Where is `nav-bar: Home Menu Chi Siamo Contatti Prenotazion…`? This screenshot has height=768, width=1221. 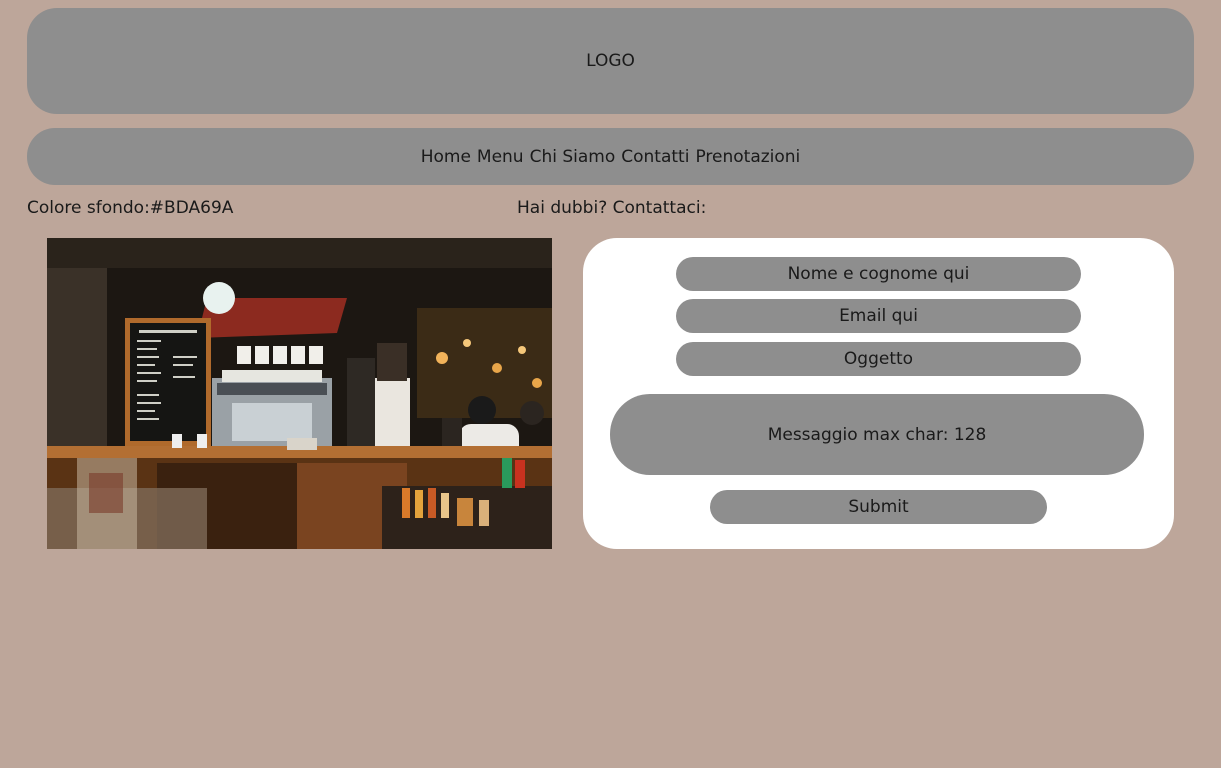 nav-bar: Home Menu Chi Siamo Contatti Prenotazion… is located at coordinates (610, 156).